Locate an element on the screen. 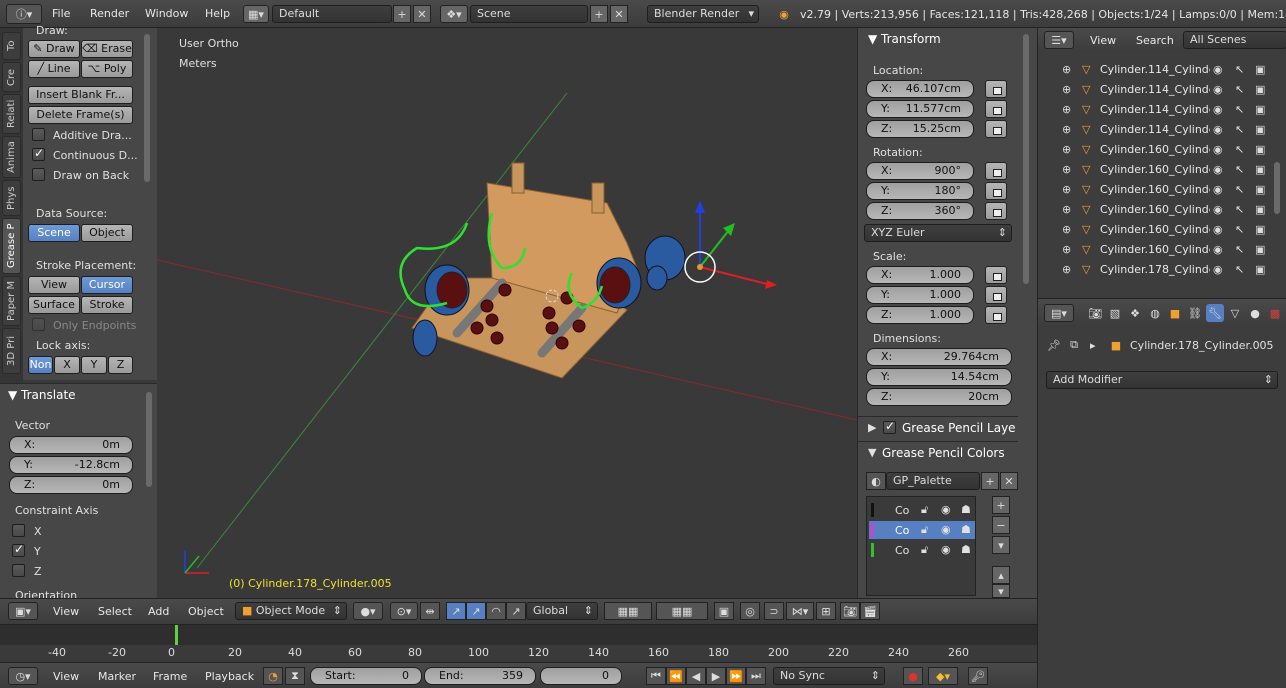  outliner-search-menu: Search is located at coordinates (1155, 40).